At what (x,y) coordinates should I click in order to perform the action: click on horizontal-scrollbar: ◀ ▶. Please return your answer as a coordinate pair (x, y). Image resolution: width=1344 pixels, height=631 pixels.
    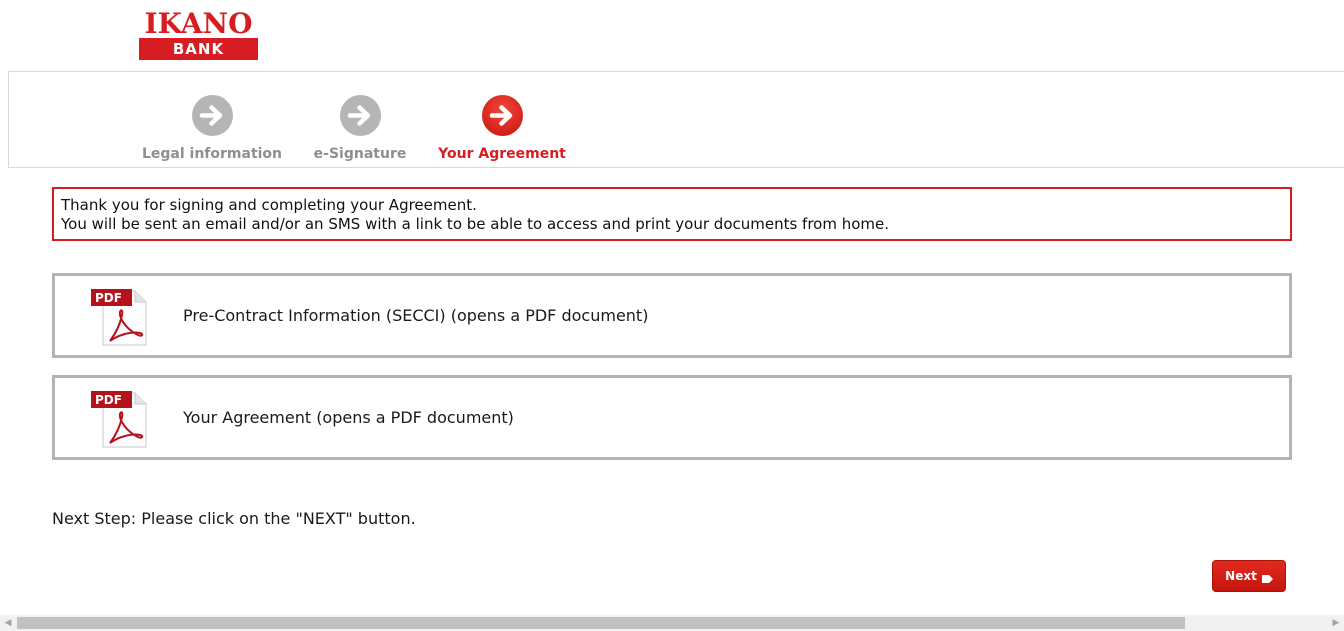
    Looking at the image, I should click on (672, 623).